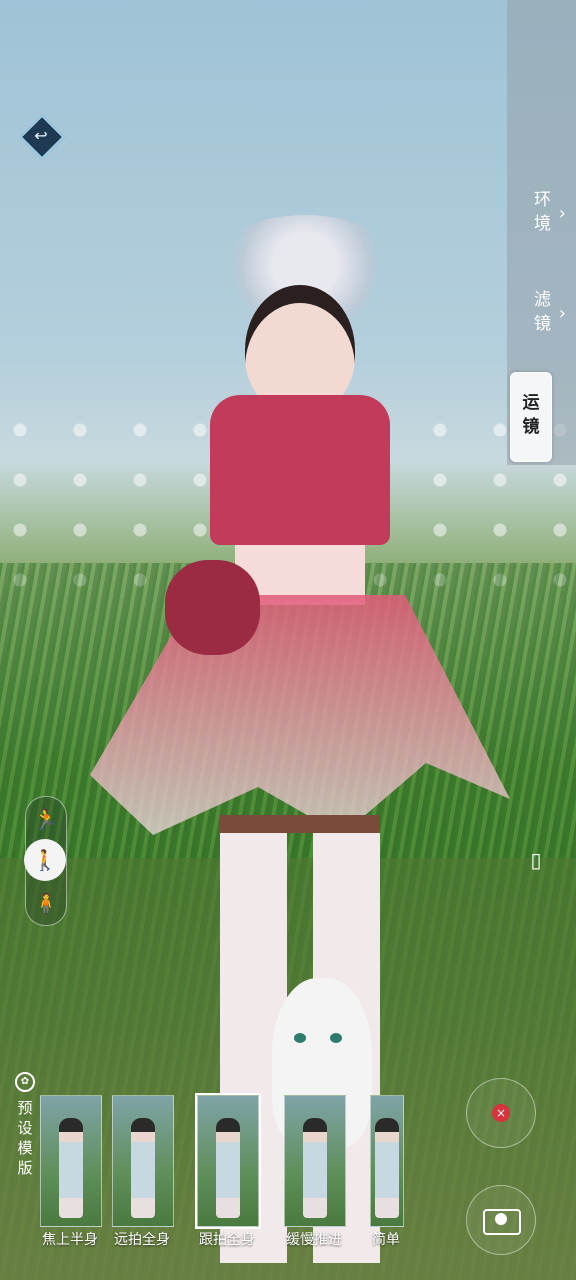 This screenshot has height=1280, width=576. I want to click on record-button: ×, so click(501, 1113).